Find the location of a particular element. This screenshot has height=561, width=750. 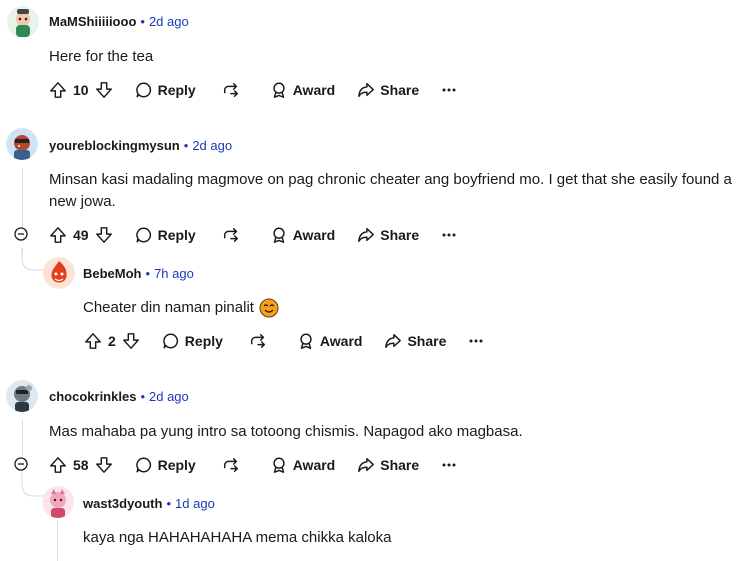

vote-count: 2 is located at coordinates (112, 341).